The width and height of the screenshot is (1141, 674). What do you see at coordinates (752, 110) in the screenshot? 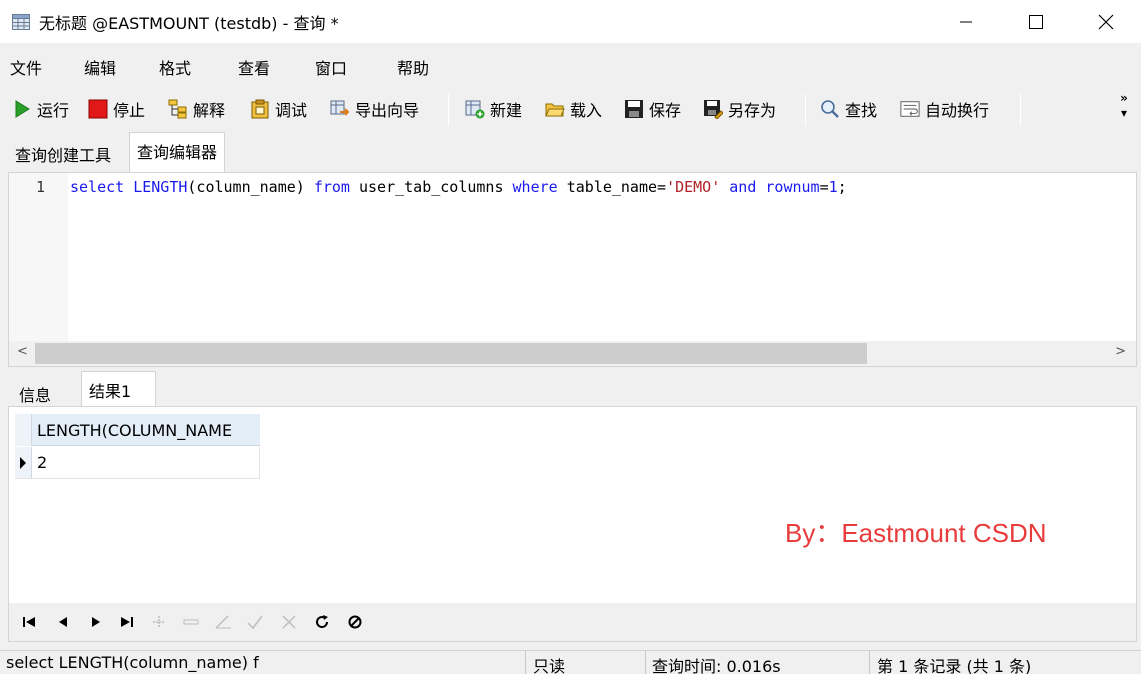
I see `save-as-label: 另存为` at bounding box center [752, 110].